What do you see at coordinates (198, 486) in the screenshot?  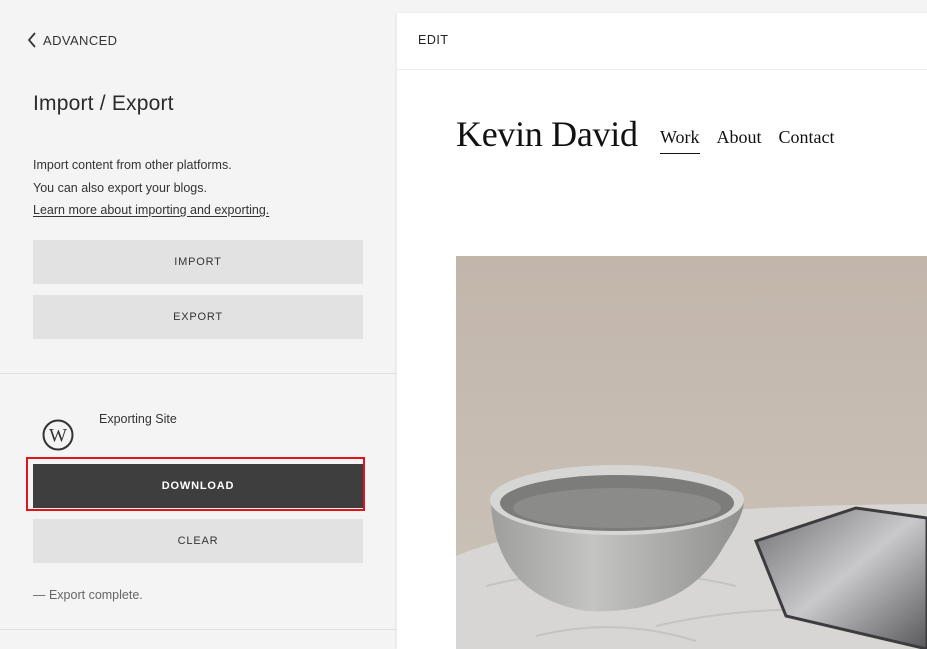 I see `download-button: DOWNLOAD` at bounding box center [198, 486].